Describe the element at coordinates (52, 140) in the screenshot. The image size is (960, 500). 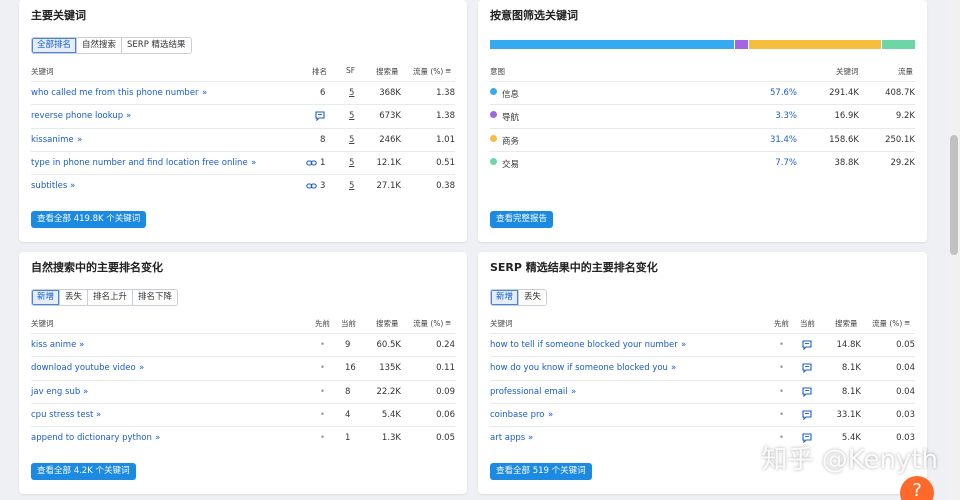
I see `keyword-link: kissanime` at that location.